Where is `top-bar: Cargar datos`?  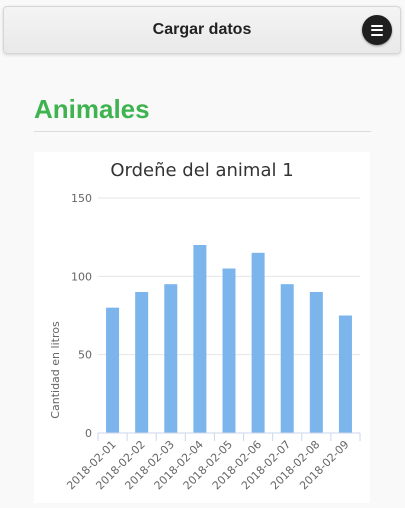
top-bar: Cargar datos is located at coordinates (202, 30).